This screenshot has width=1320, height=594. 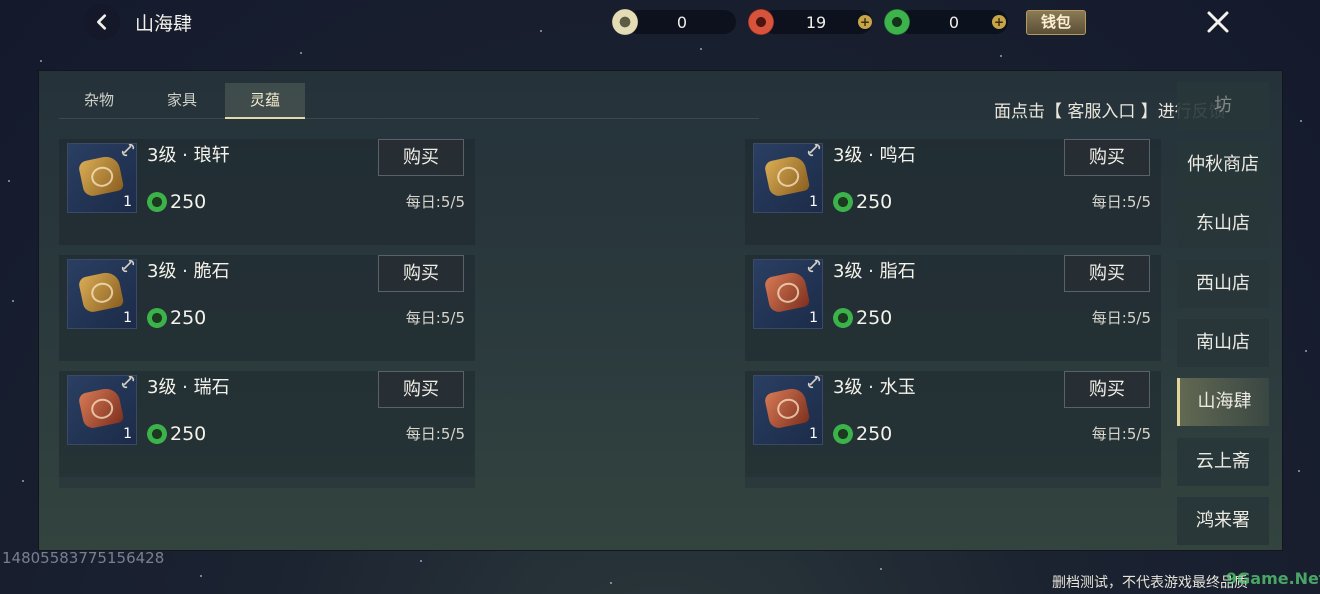 What do you see at coordinates (1223, 165) in the screenshot?
I see `sidebar-item-mid-autumn-store: 仲秋商店` at bounding box center [1223, 165].